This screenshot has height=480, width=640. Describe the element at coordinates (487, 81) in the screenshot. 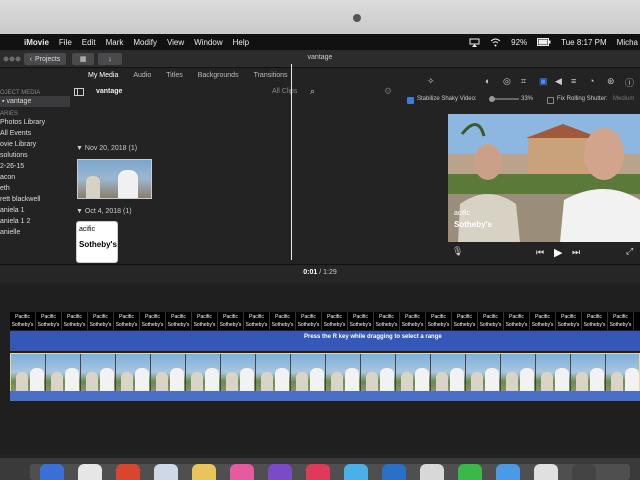

I see `color-balance-icon: ◐` at that location.